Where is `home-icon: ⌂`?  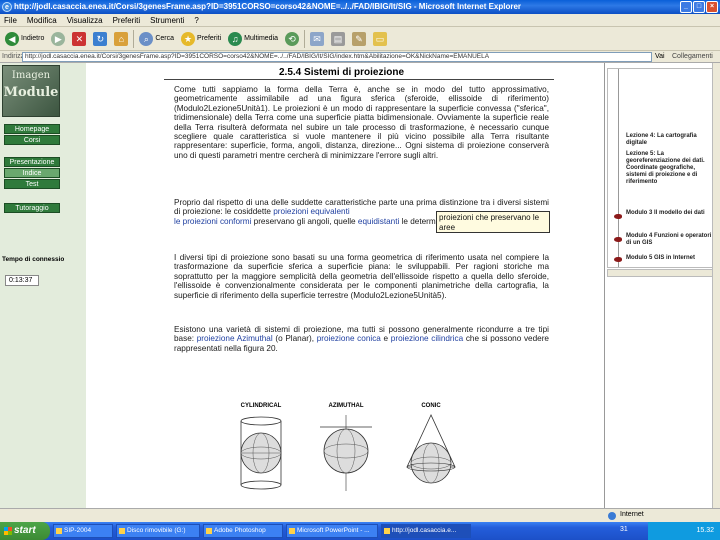
home-icon: ⌂ is located at coordinates (121, 38).